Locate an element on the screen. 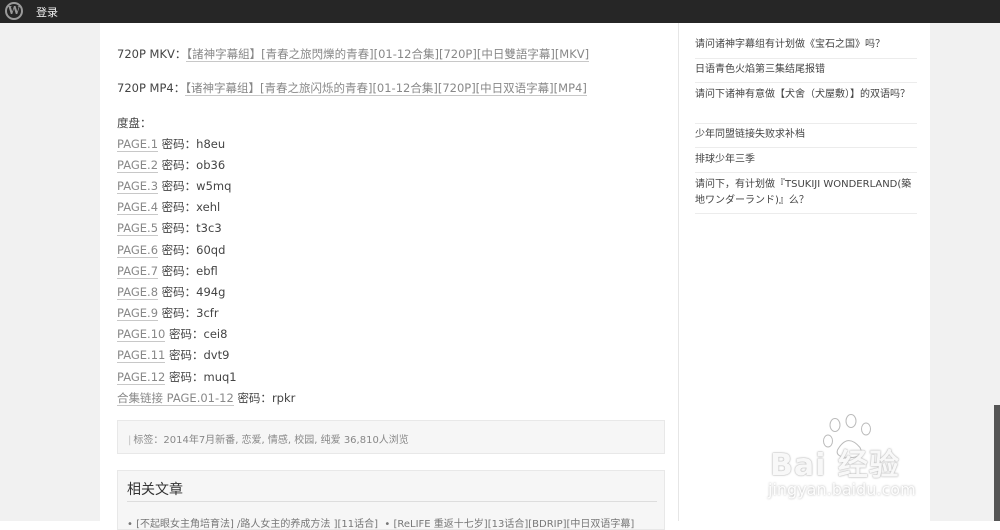  admin-bar: W 登录 is located at coordinates (500, 11).